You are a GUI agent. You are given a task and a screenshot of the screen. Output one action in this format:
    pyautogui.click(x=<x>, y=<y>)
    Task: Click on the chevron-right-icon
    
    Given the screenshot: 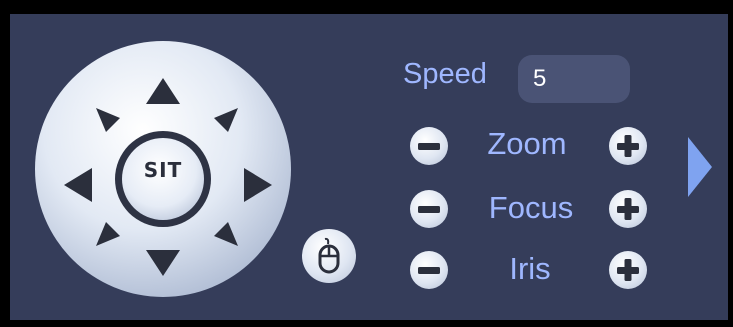 What is the action you would take?
    pyautogui.click(x=700, y=167)
    